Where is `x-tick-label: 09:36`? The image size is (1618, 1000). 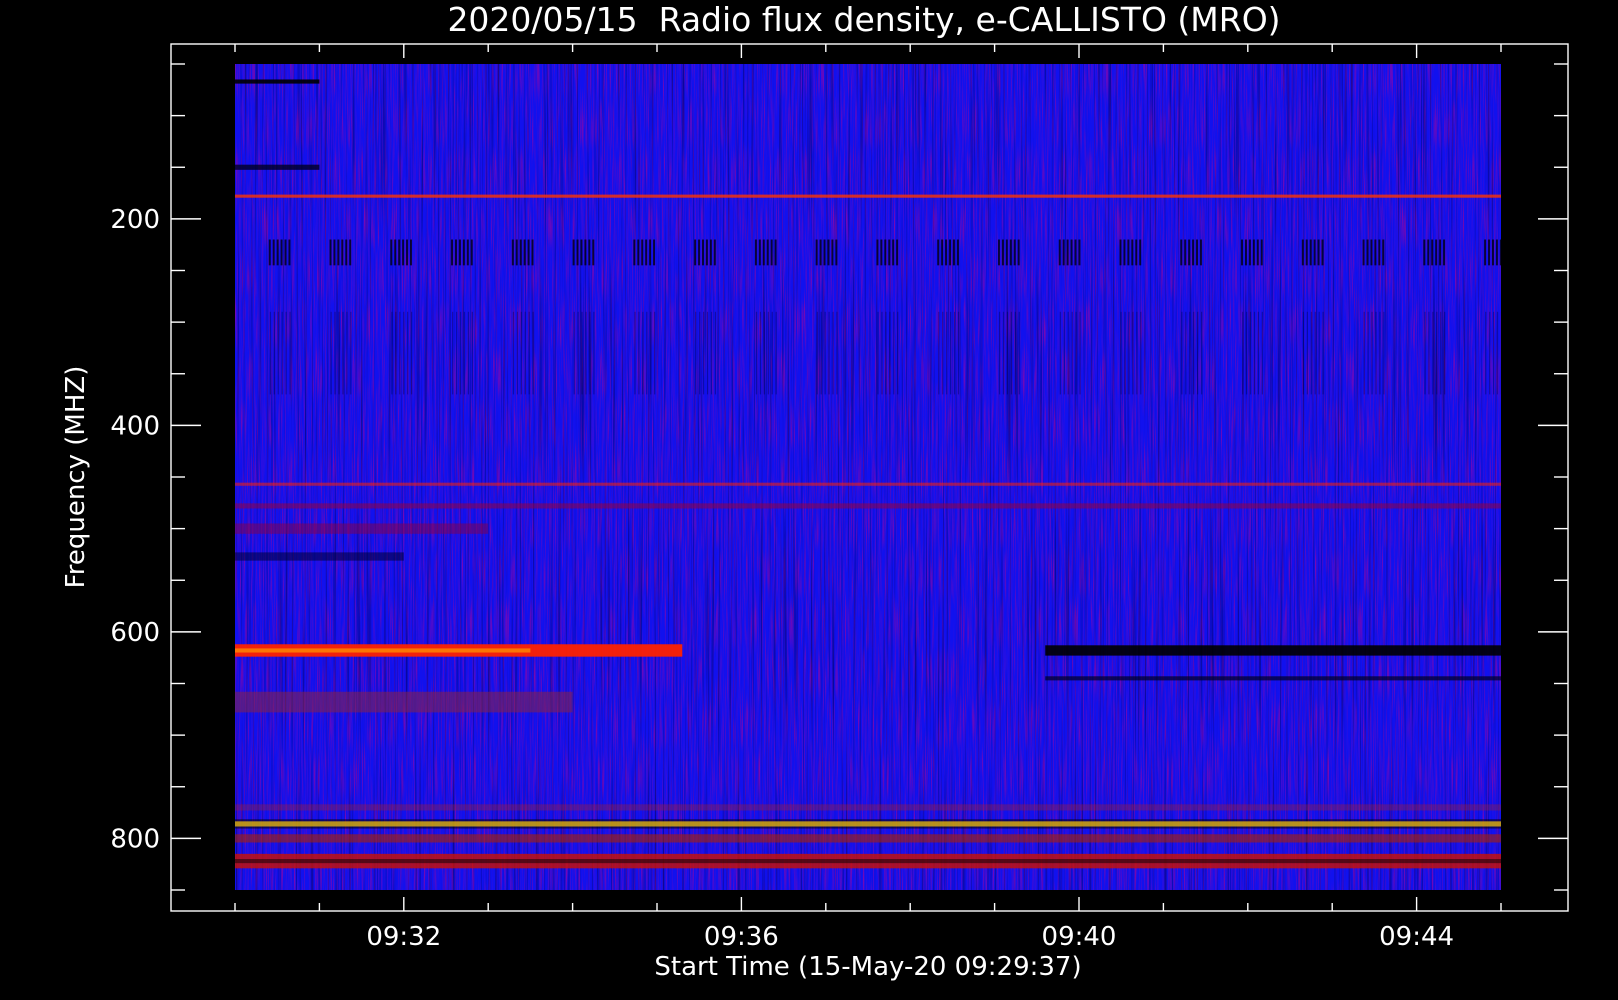 x-tick-label: 09:36 is located at coordinates (741, 937).